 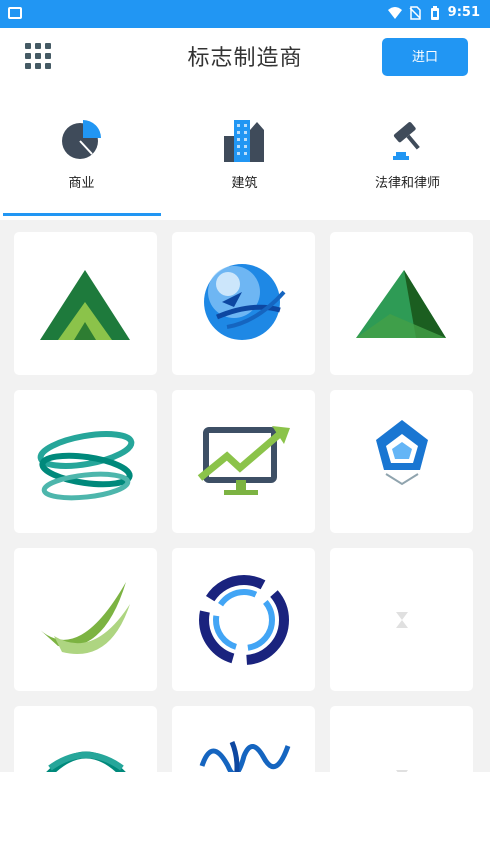 What do you see at coordinates (402, 453) in the screenshot?
I see `blue-pentagon-logo` at bounding box center [402, 453].